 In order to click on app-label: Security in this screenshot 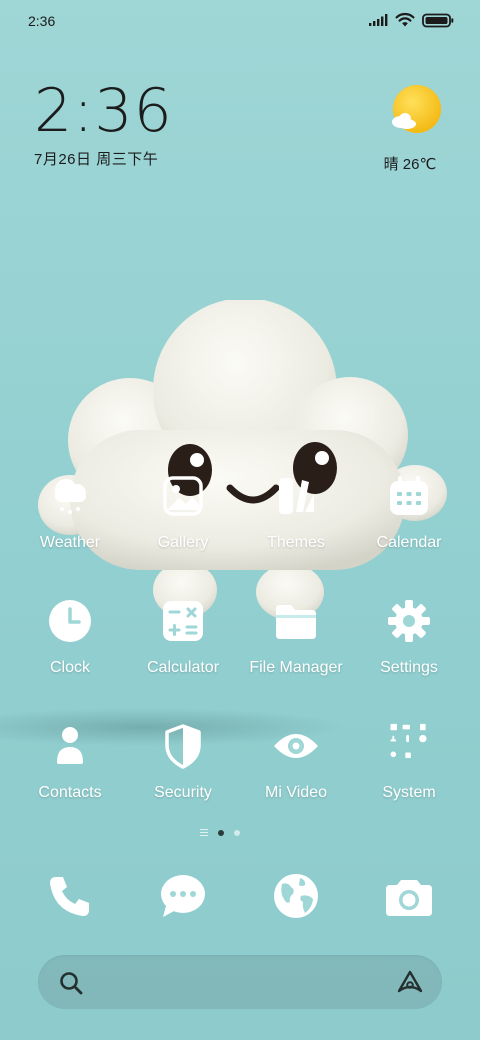, I will do `click(183, 792)`.